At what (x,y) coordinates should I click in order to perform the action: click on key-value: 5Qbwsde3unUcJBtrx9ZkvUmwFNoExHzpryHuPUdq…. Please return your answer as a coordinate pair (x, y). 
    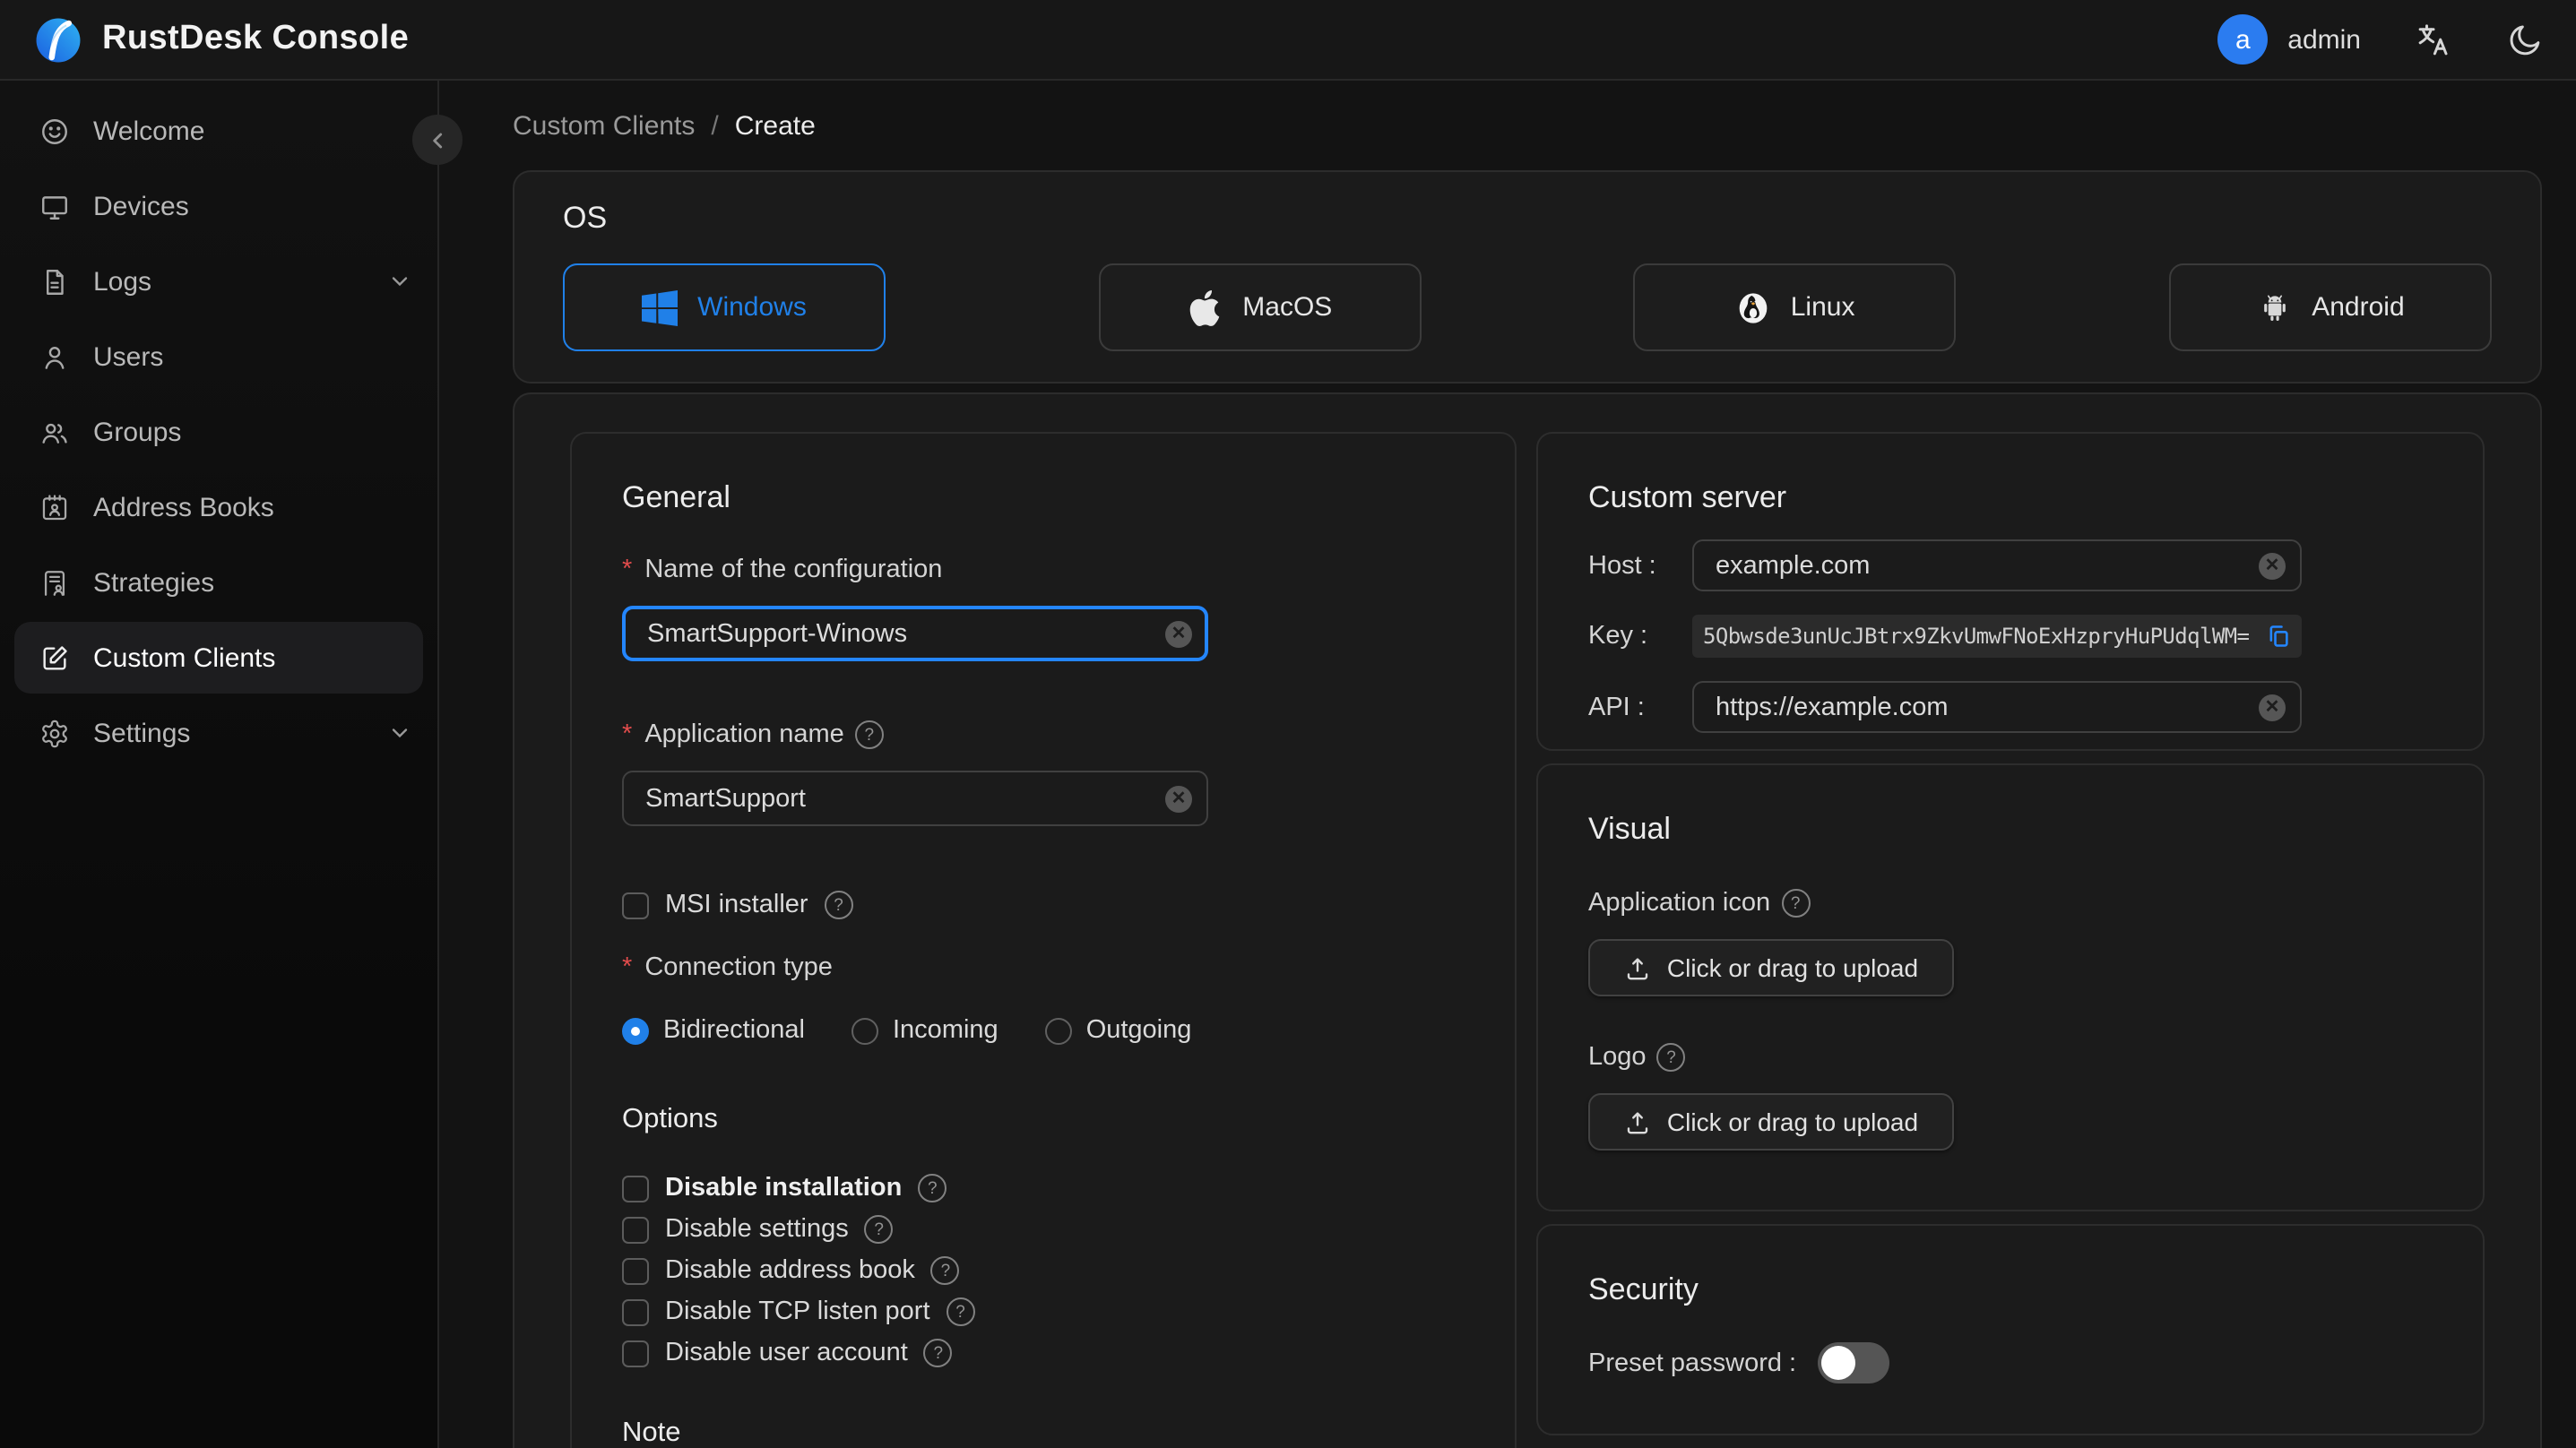
    Looking at the image, I should click on (1980, 636).